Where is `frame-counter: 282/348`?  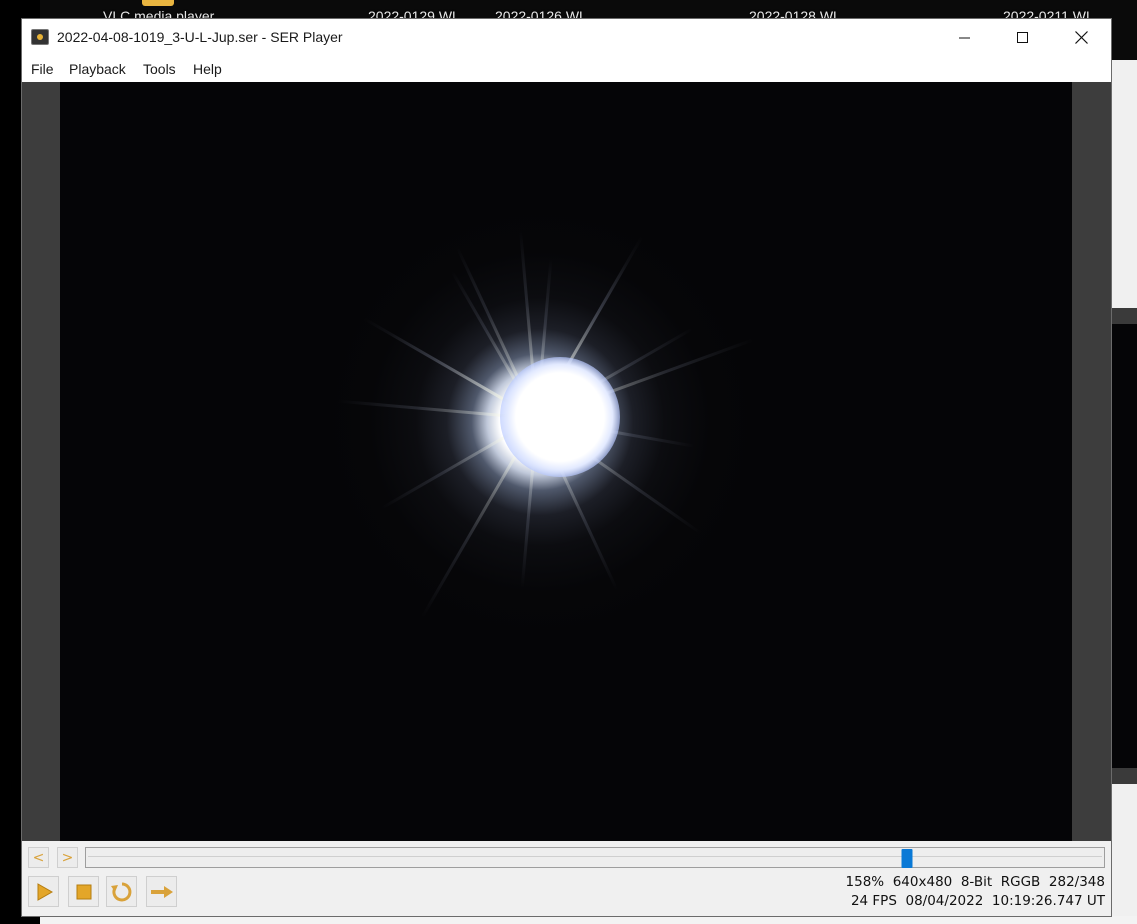 frame-counter: 282/348 is located at coordinates (1076, 882).